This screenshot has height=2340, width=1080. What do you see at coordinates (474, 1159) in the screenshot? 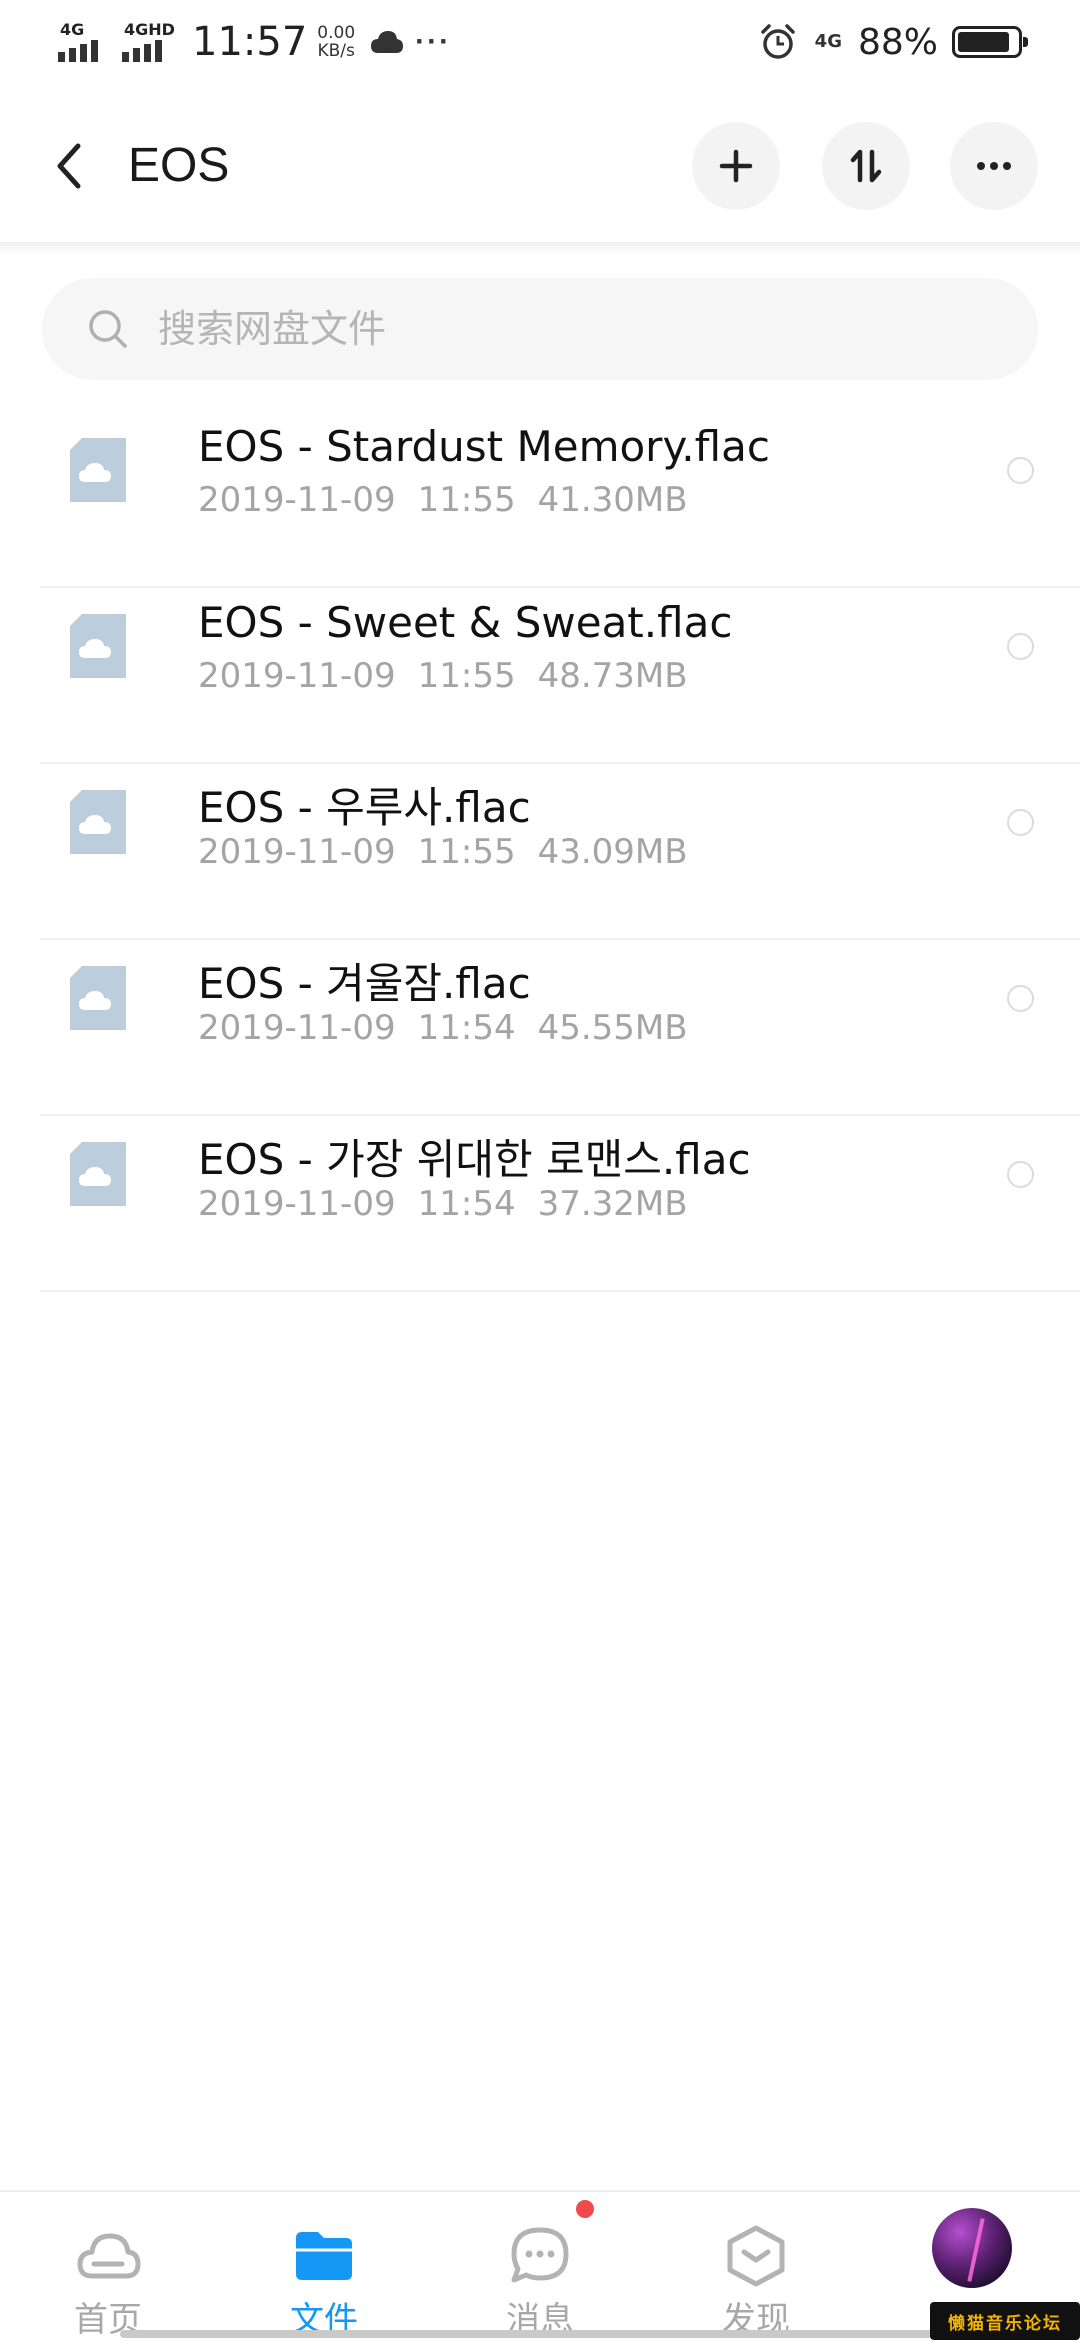
I see `file-name: EOS - 가장 위대한 로맨스.flac` at bounding box center [474, 1159].